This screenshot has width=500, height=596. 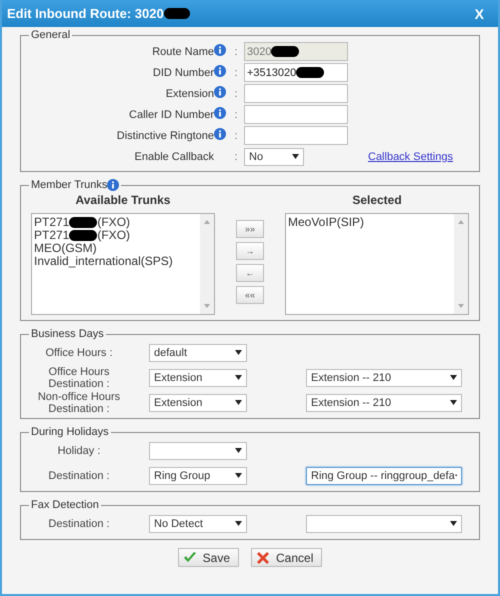 I want to click on section-title: During Holidays, so click(x=70, y=432).